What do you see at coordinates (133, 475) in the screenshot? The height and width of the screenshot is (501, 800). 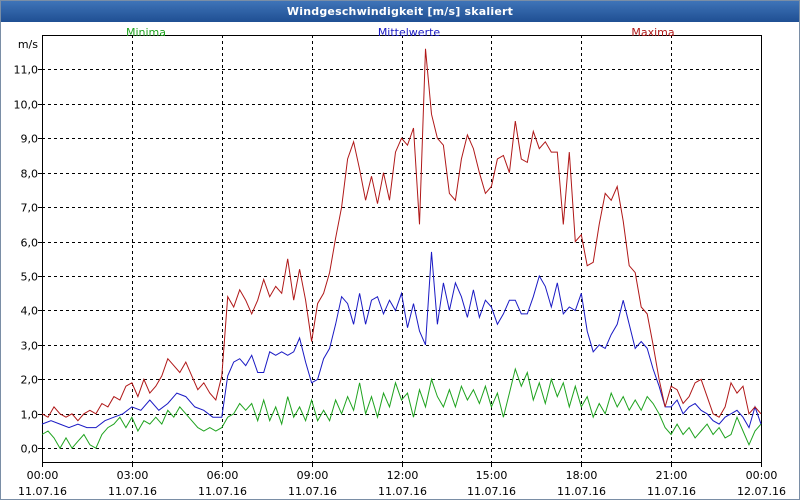 I see `xtick-time: 03:00` at bounding box center [133, 475].